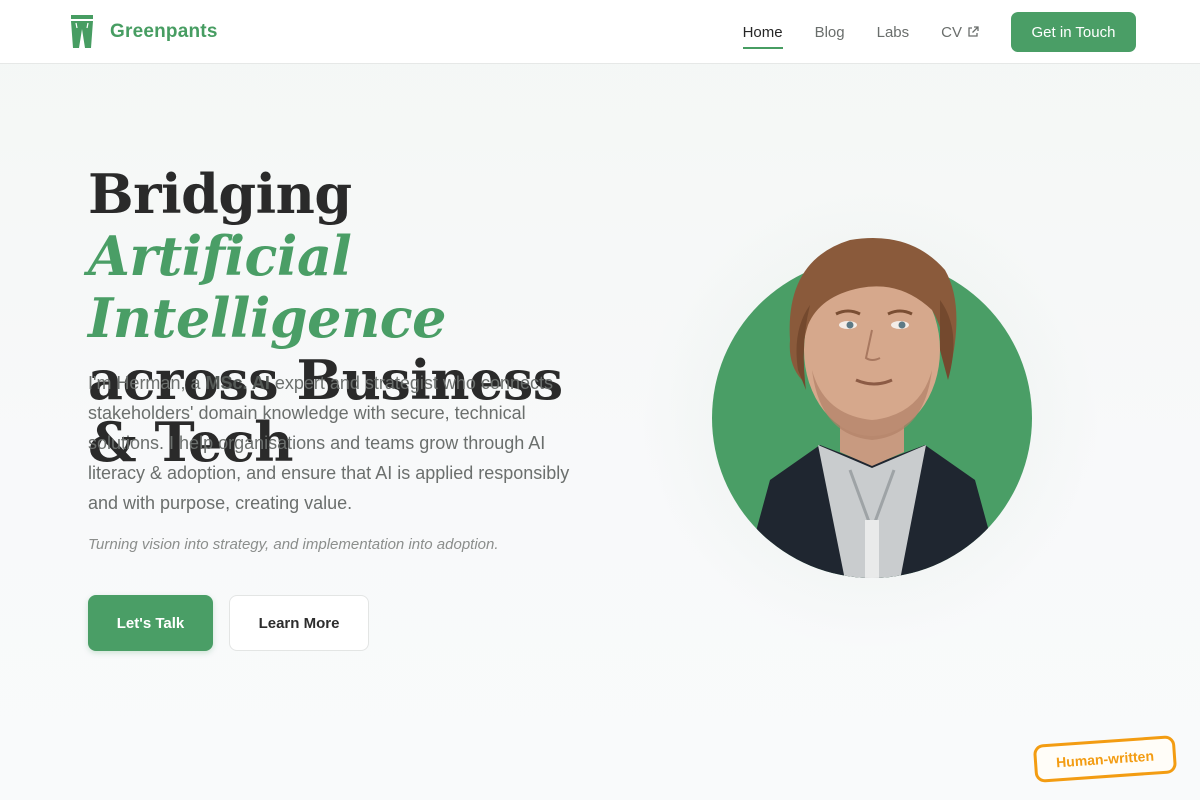  Describe the element at coordinates (82, 31) in the screenshot. I see `pants-icon` at that location.